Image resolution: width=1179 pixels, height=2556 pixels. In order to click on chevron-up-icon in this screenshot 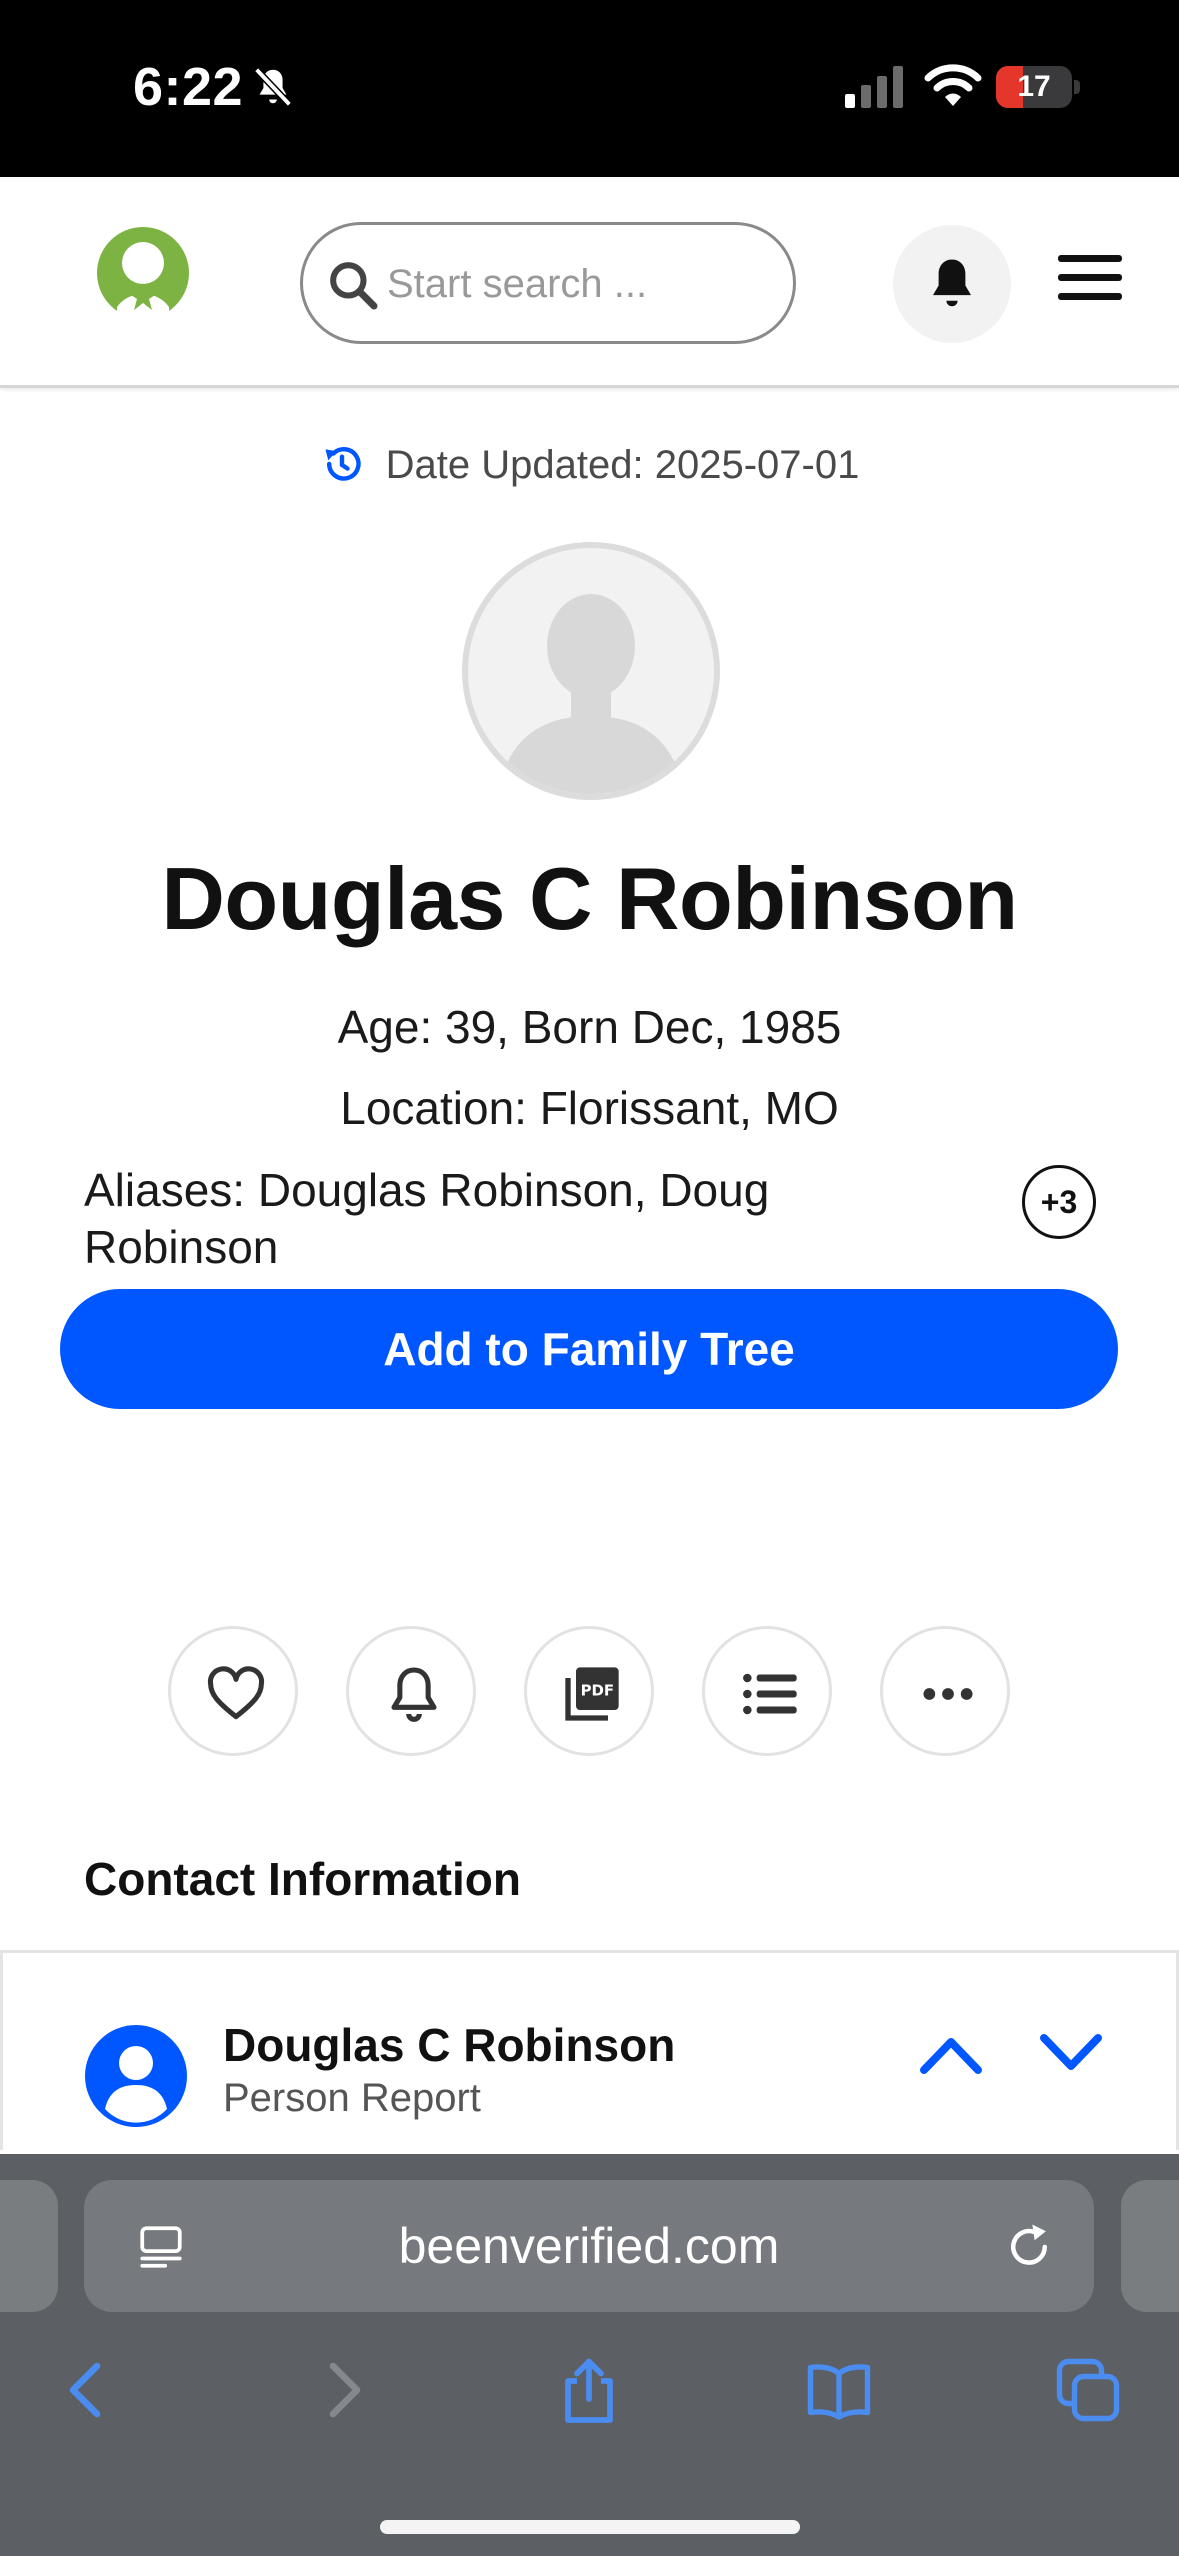, I will do `click(951, 2053)`.